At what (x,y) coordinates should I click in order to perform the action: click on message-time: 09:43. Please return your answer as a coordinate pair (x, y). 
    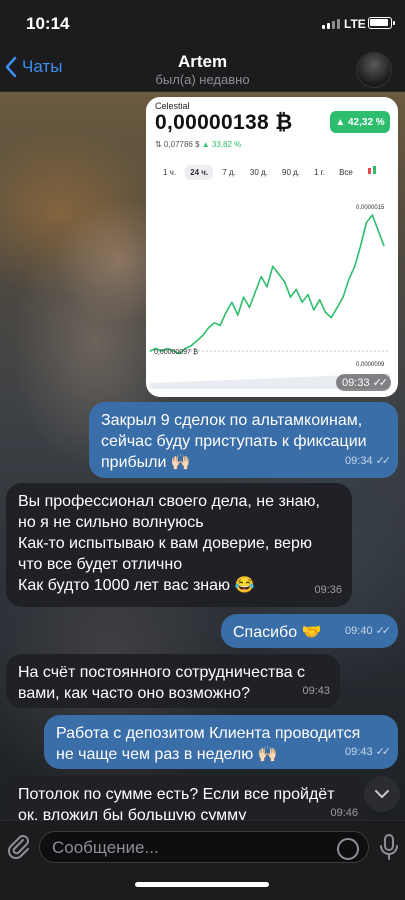
    Looking at the image, I should click on (316, 691).